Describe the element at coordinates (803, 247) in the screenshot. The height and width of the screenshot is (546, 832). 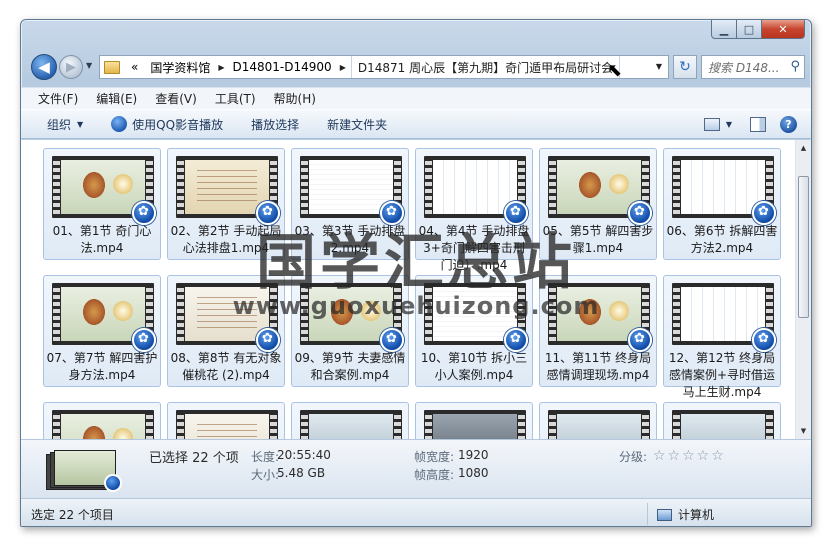
I see `scroll-thumb` at that location.